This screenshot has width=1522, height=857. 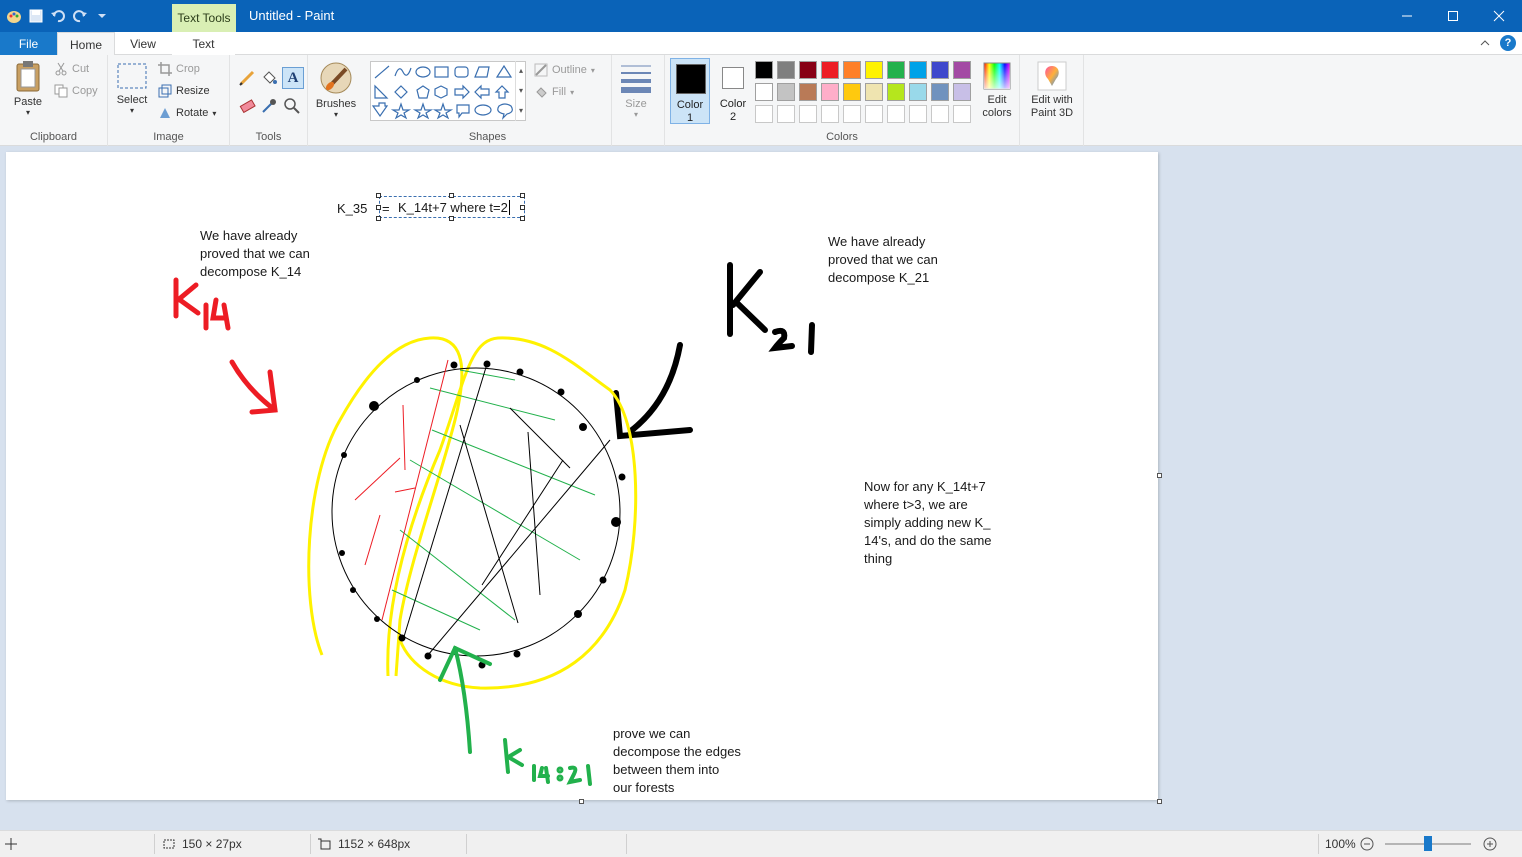 I want to click on canvas-resize-handle-corner, so click(x=1159, y=801).